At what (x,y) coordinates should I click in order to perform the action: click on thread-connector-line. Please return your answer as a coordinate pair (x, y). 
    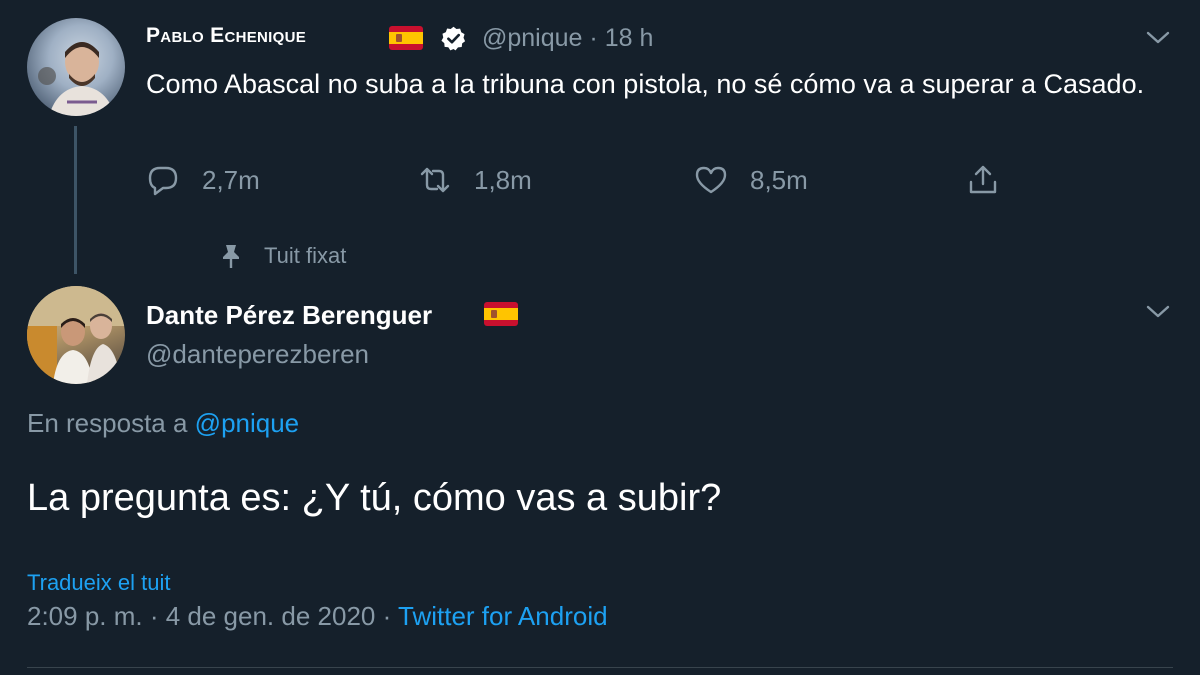
    Looking at the image, I should click on (75, 200).